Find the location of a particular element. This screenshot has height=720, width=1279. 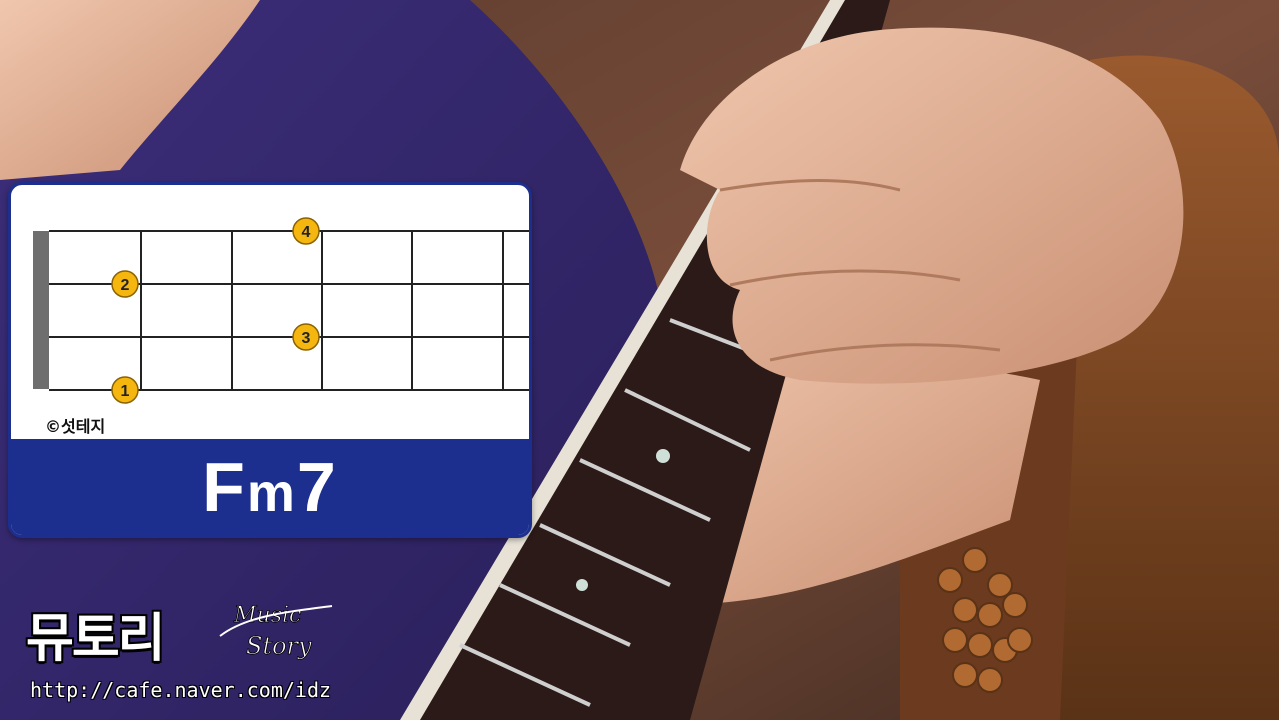

finger-dot-4: 4 is located at coordinates (306, 231).